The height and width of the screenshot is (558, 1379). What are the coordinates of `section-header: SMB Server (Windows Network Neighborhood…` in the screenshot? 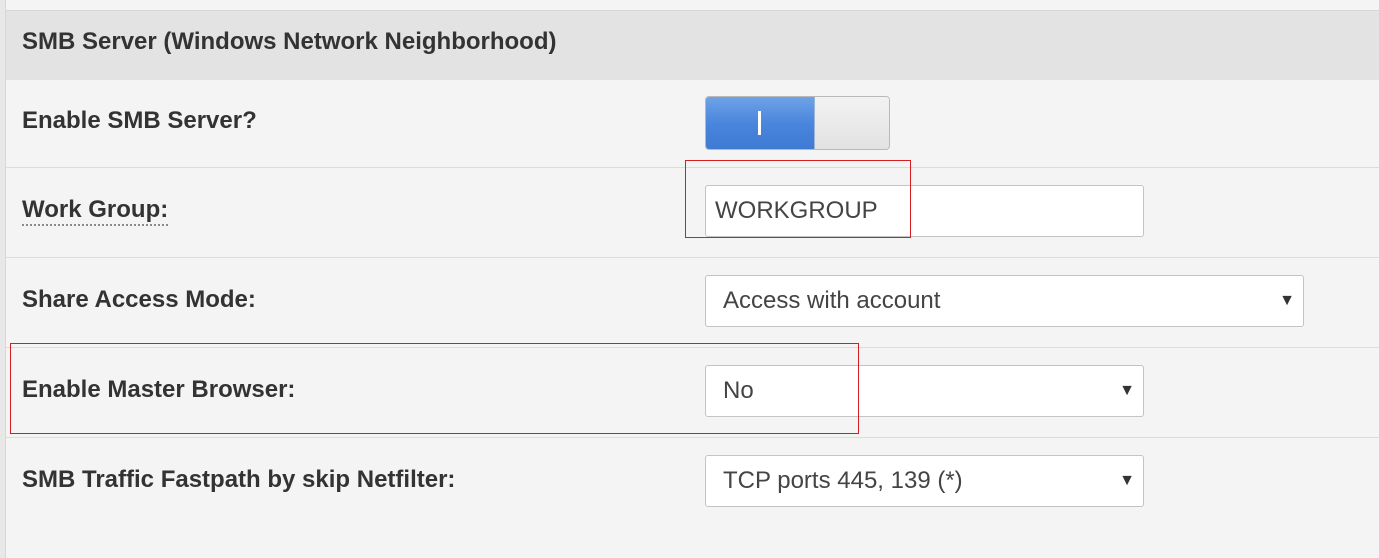 It's located at (692, 45).